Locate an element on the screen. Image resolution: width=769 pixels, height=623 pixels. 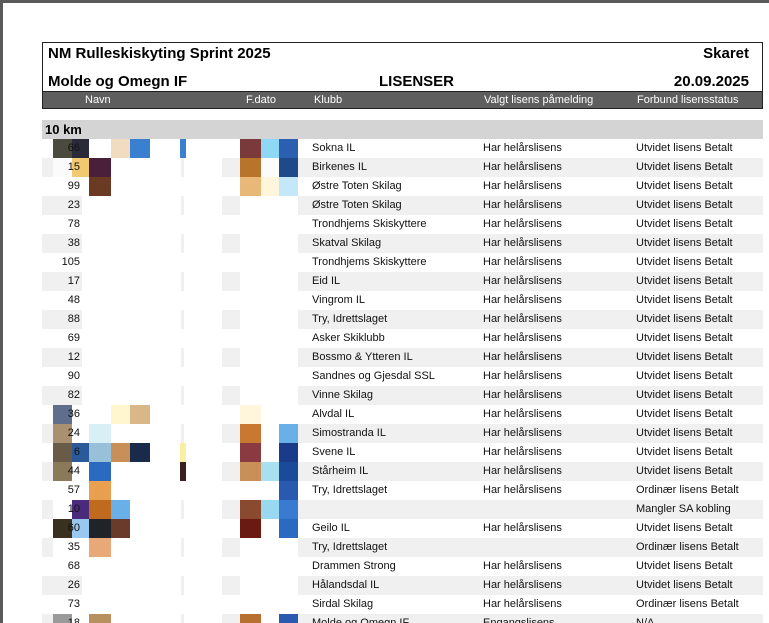
bib-number: 36 is located at coordinates (73, 414).